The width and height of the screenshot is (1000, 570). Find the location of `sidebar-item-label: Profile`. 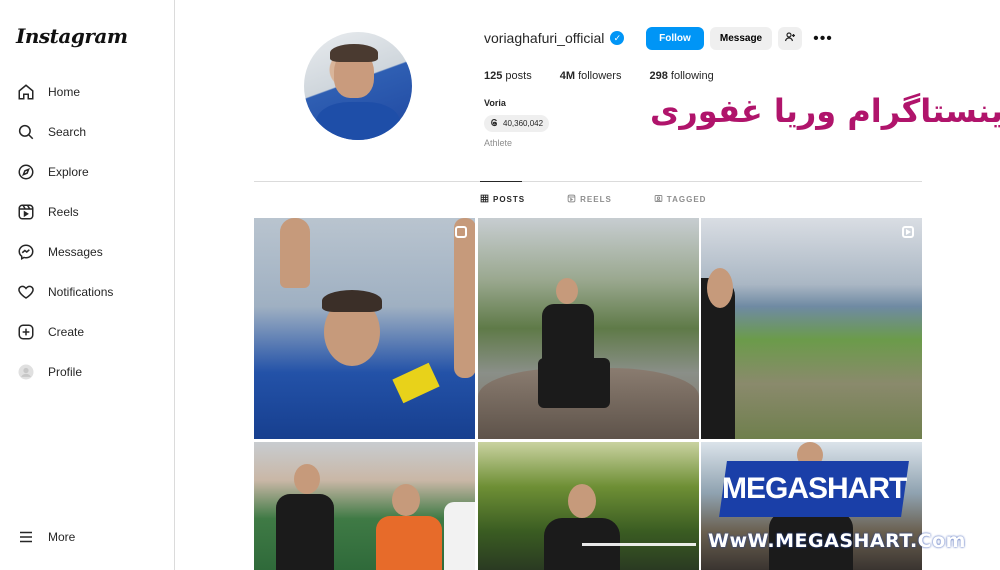

sidebar-item-label: Profile is located at coordinates (65, 372).